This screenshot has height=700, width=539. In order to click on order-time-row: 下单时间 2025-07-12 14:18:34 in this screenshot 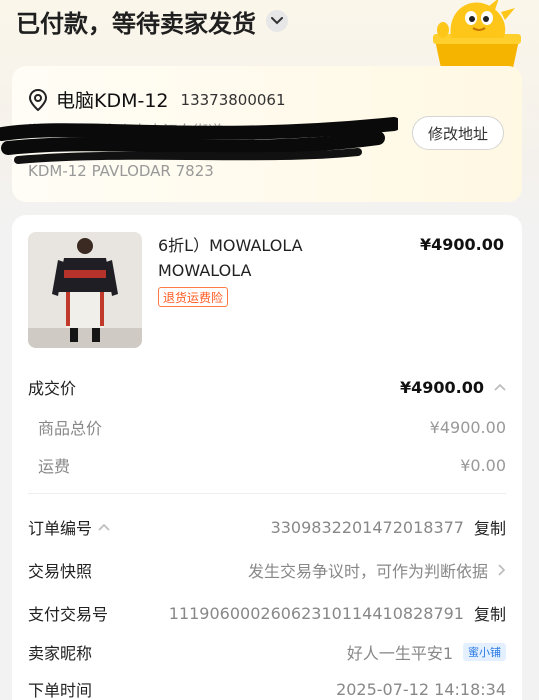, I will do `click(267, 688)`.